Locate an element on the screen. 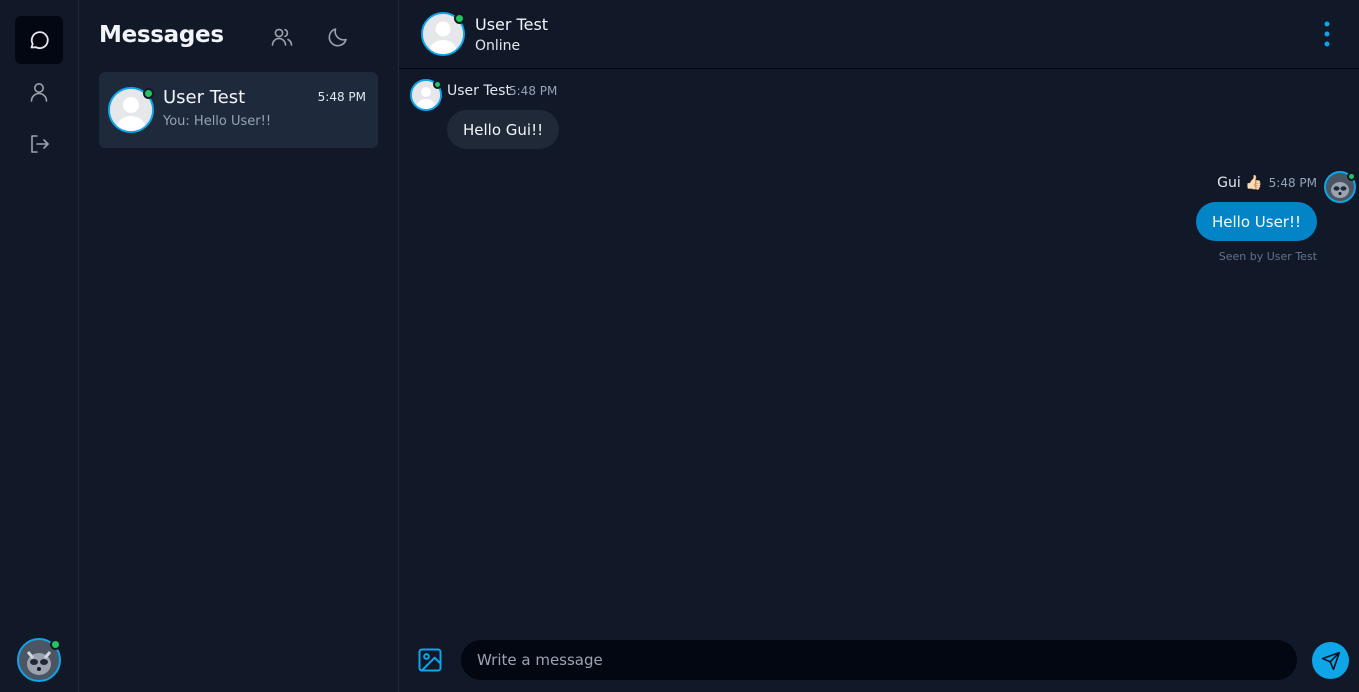  theme-toggle-button is located at coordinates (338, 37).